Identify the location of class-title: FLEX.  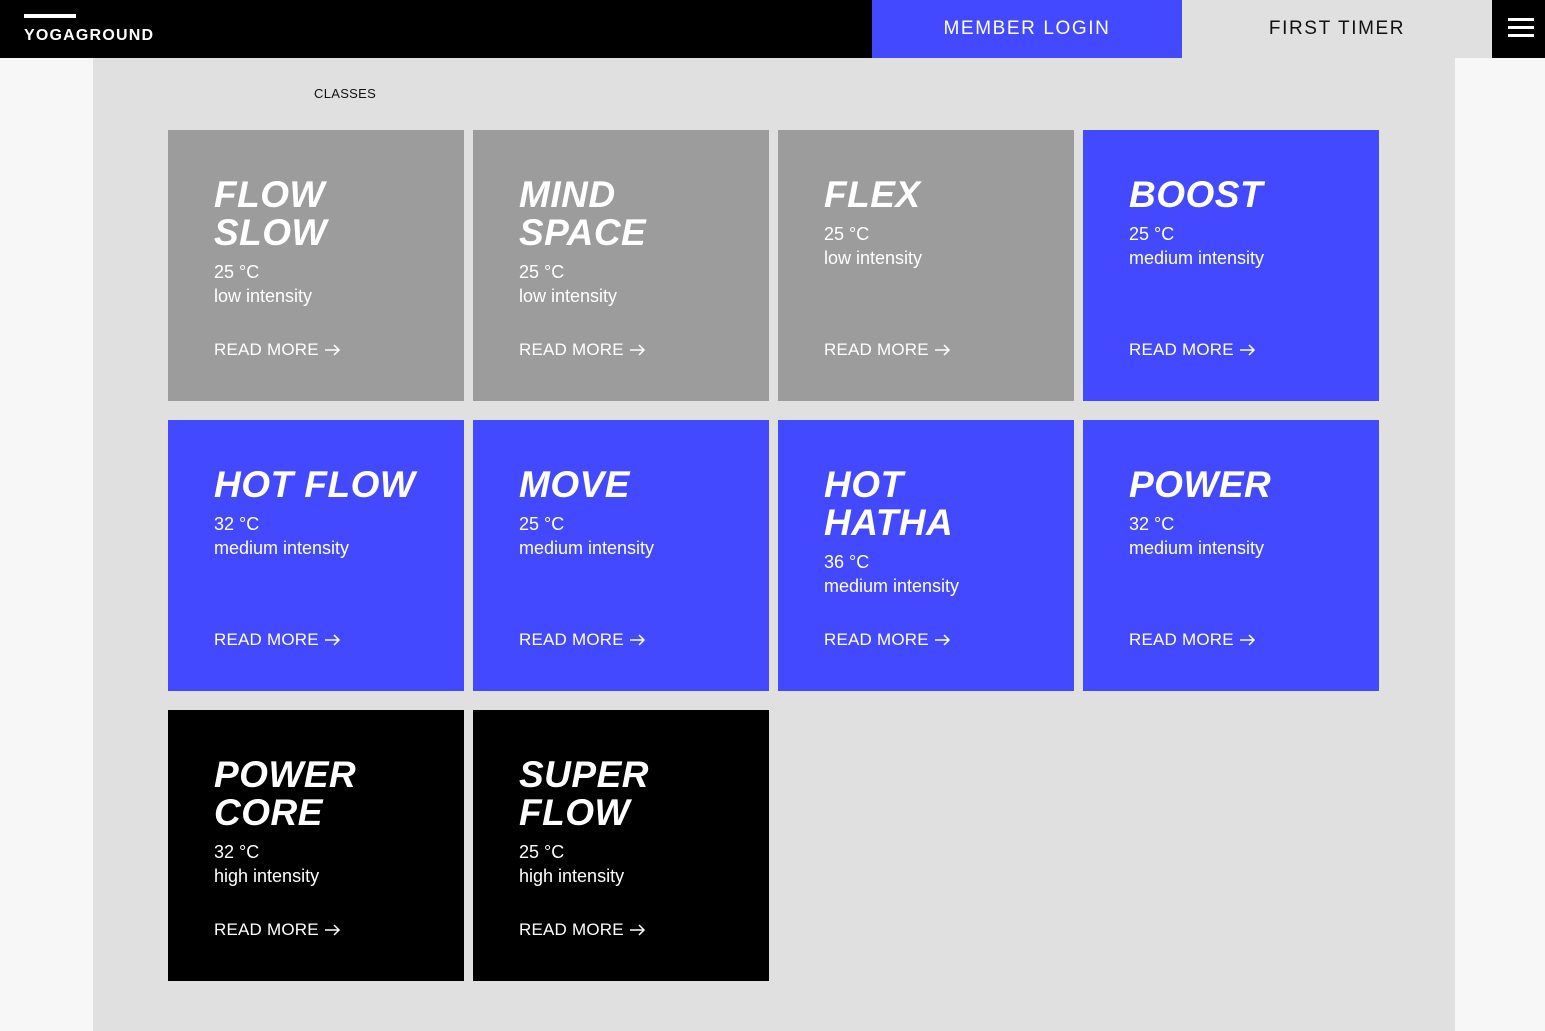
(872, 194).